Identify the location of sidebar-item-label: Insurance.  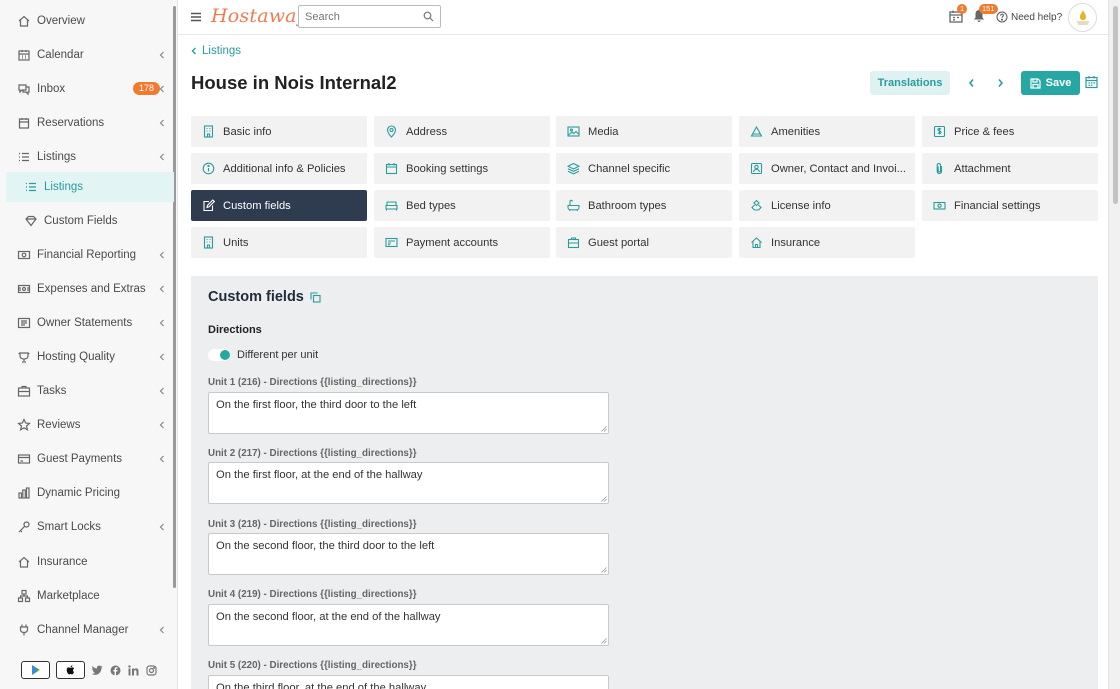
(62, 562).